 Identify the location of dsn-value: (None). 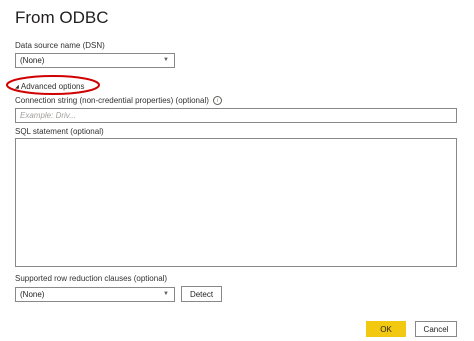
(32, 60).